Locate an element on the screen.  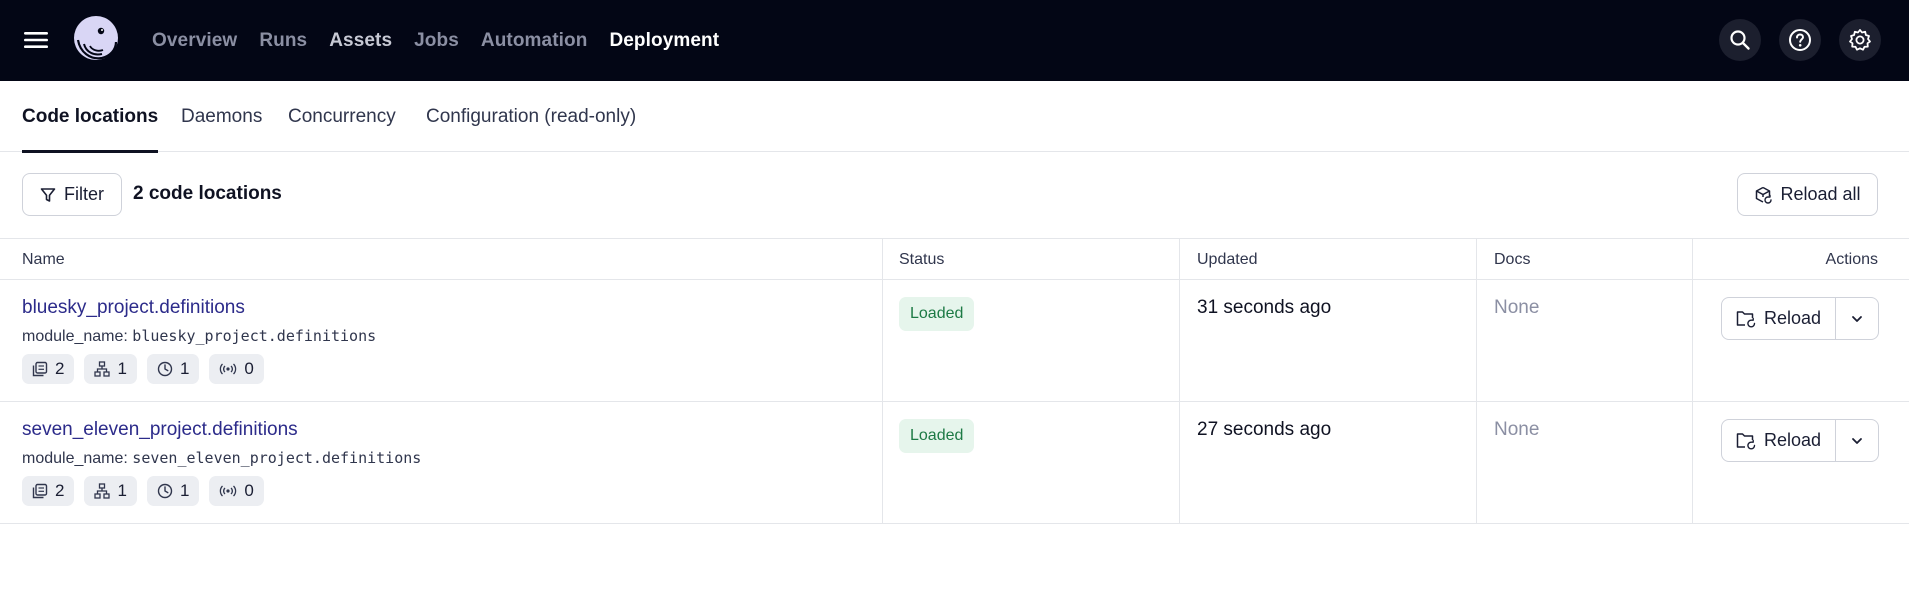
tab-daemons: Daemons is located at coordinates (221, 116).